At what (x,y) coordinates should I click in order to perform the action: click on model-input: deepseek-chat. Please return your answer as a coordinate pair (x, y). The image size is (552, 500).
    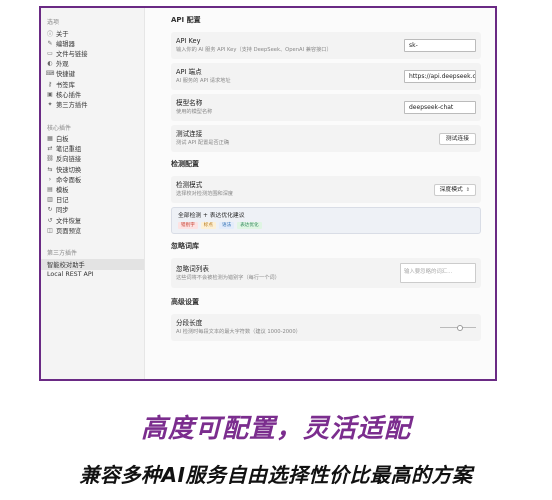
    Looking at the image, I should click on (440, 107).